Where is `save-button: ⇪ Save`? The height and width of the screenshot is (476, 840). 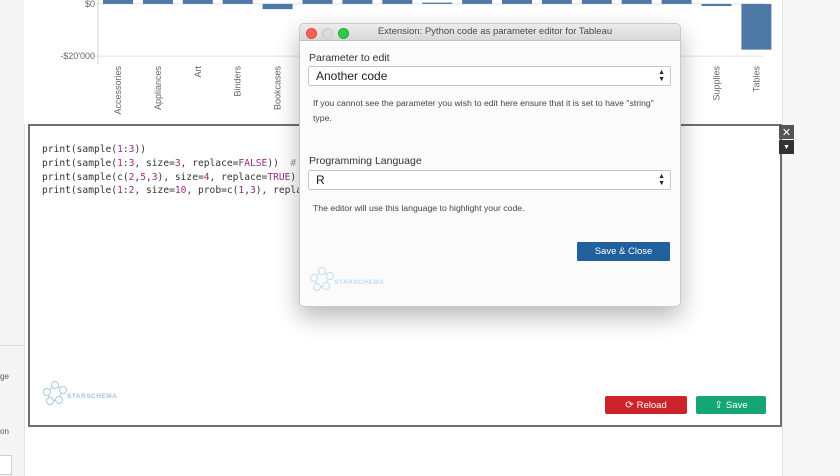 save-button: ⇪ Save is located at coordinates (731, 405).